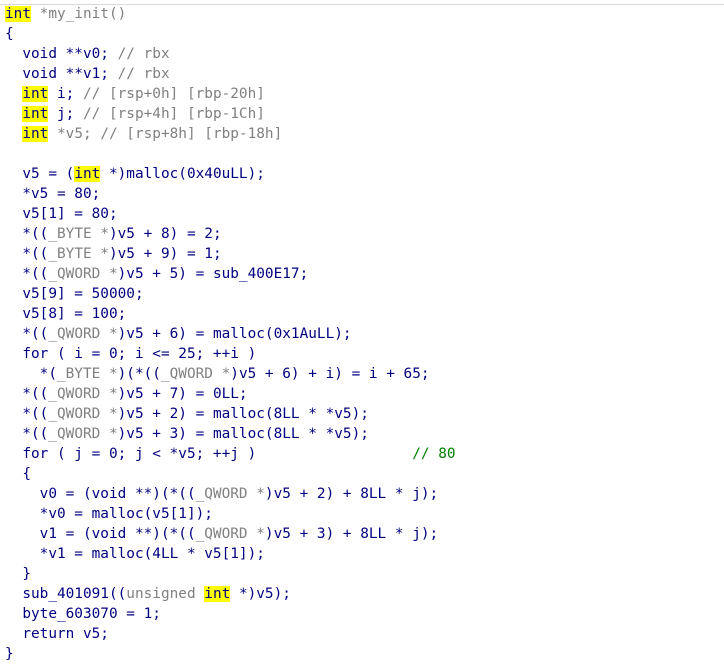 The height and width of the screenshot is (671, 724). Describe the element at coordinates (364, 314) in the screenshot. I see `code-line: v5[8] = 100;` at that location.